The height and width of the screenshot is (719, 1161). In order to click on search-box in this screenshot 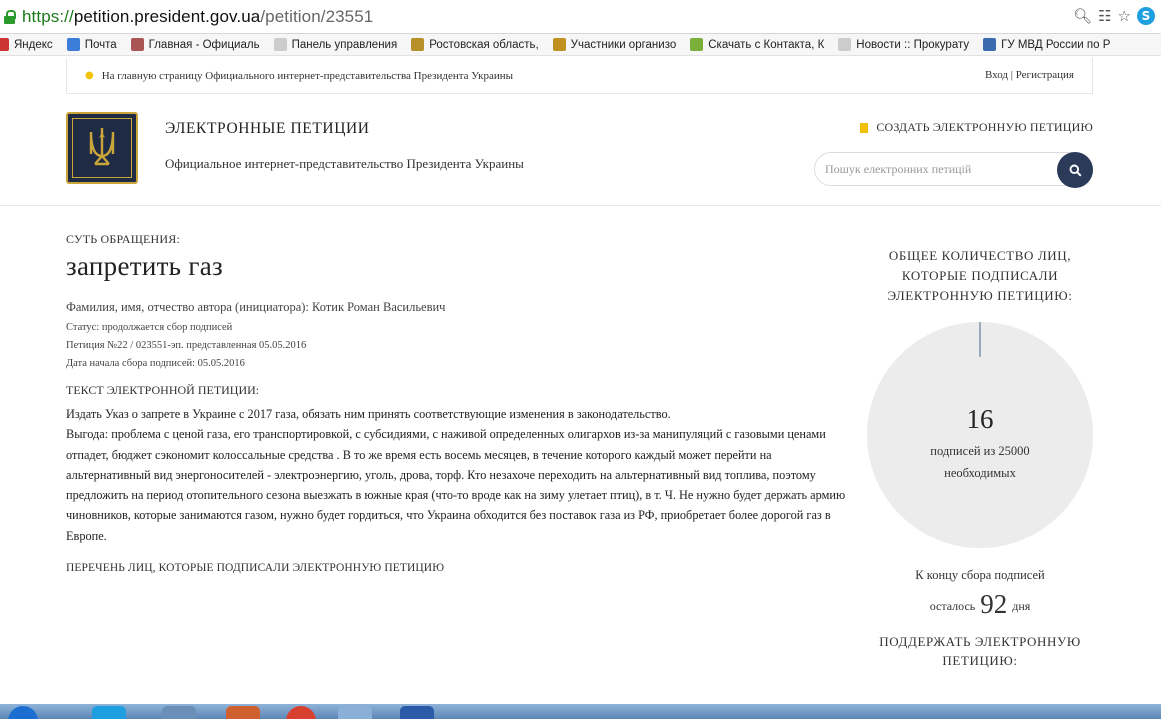, I will do `click(953, 170)`.